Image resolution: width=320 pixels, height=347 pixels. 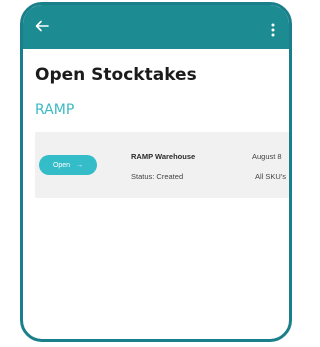 What do you see at coordinates (61, 165) in the screenshot?
I see `open-button-label: Open` at bounding box center [61, 165].